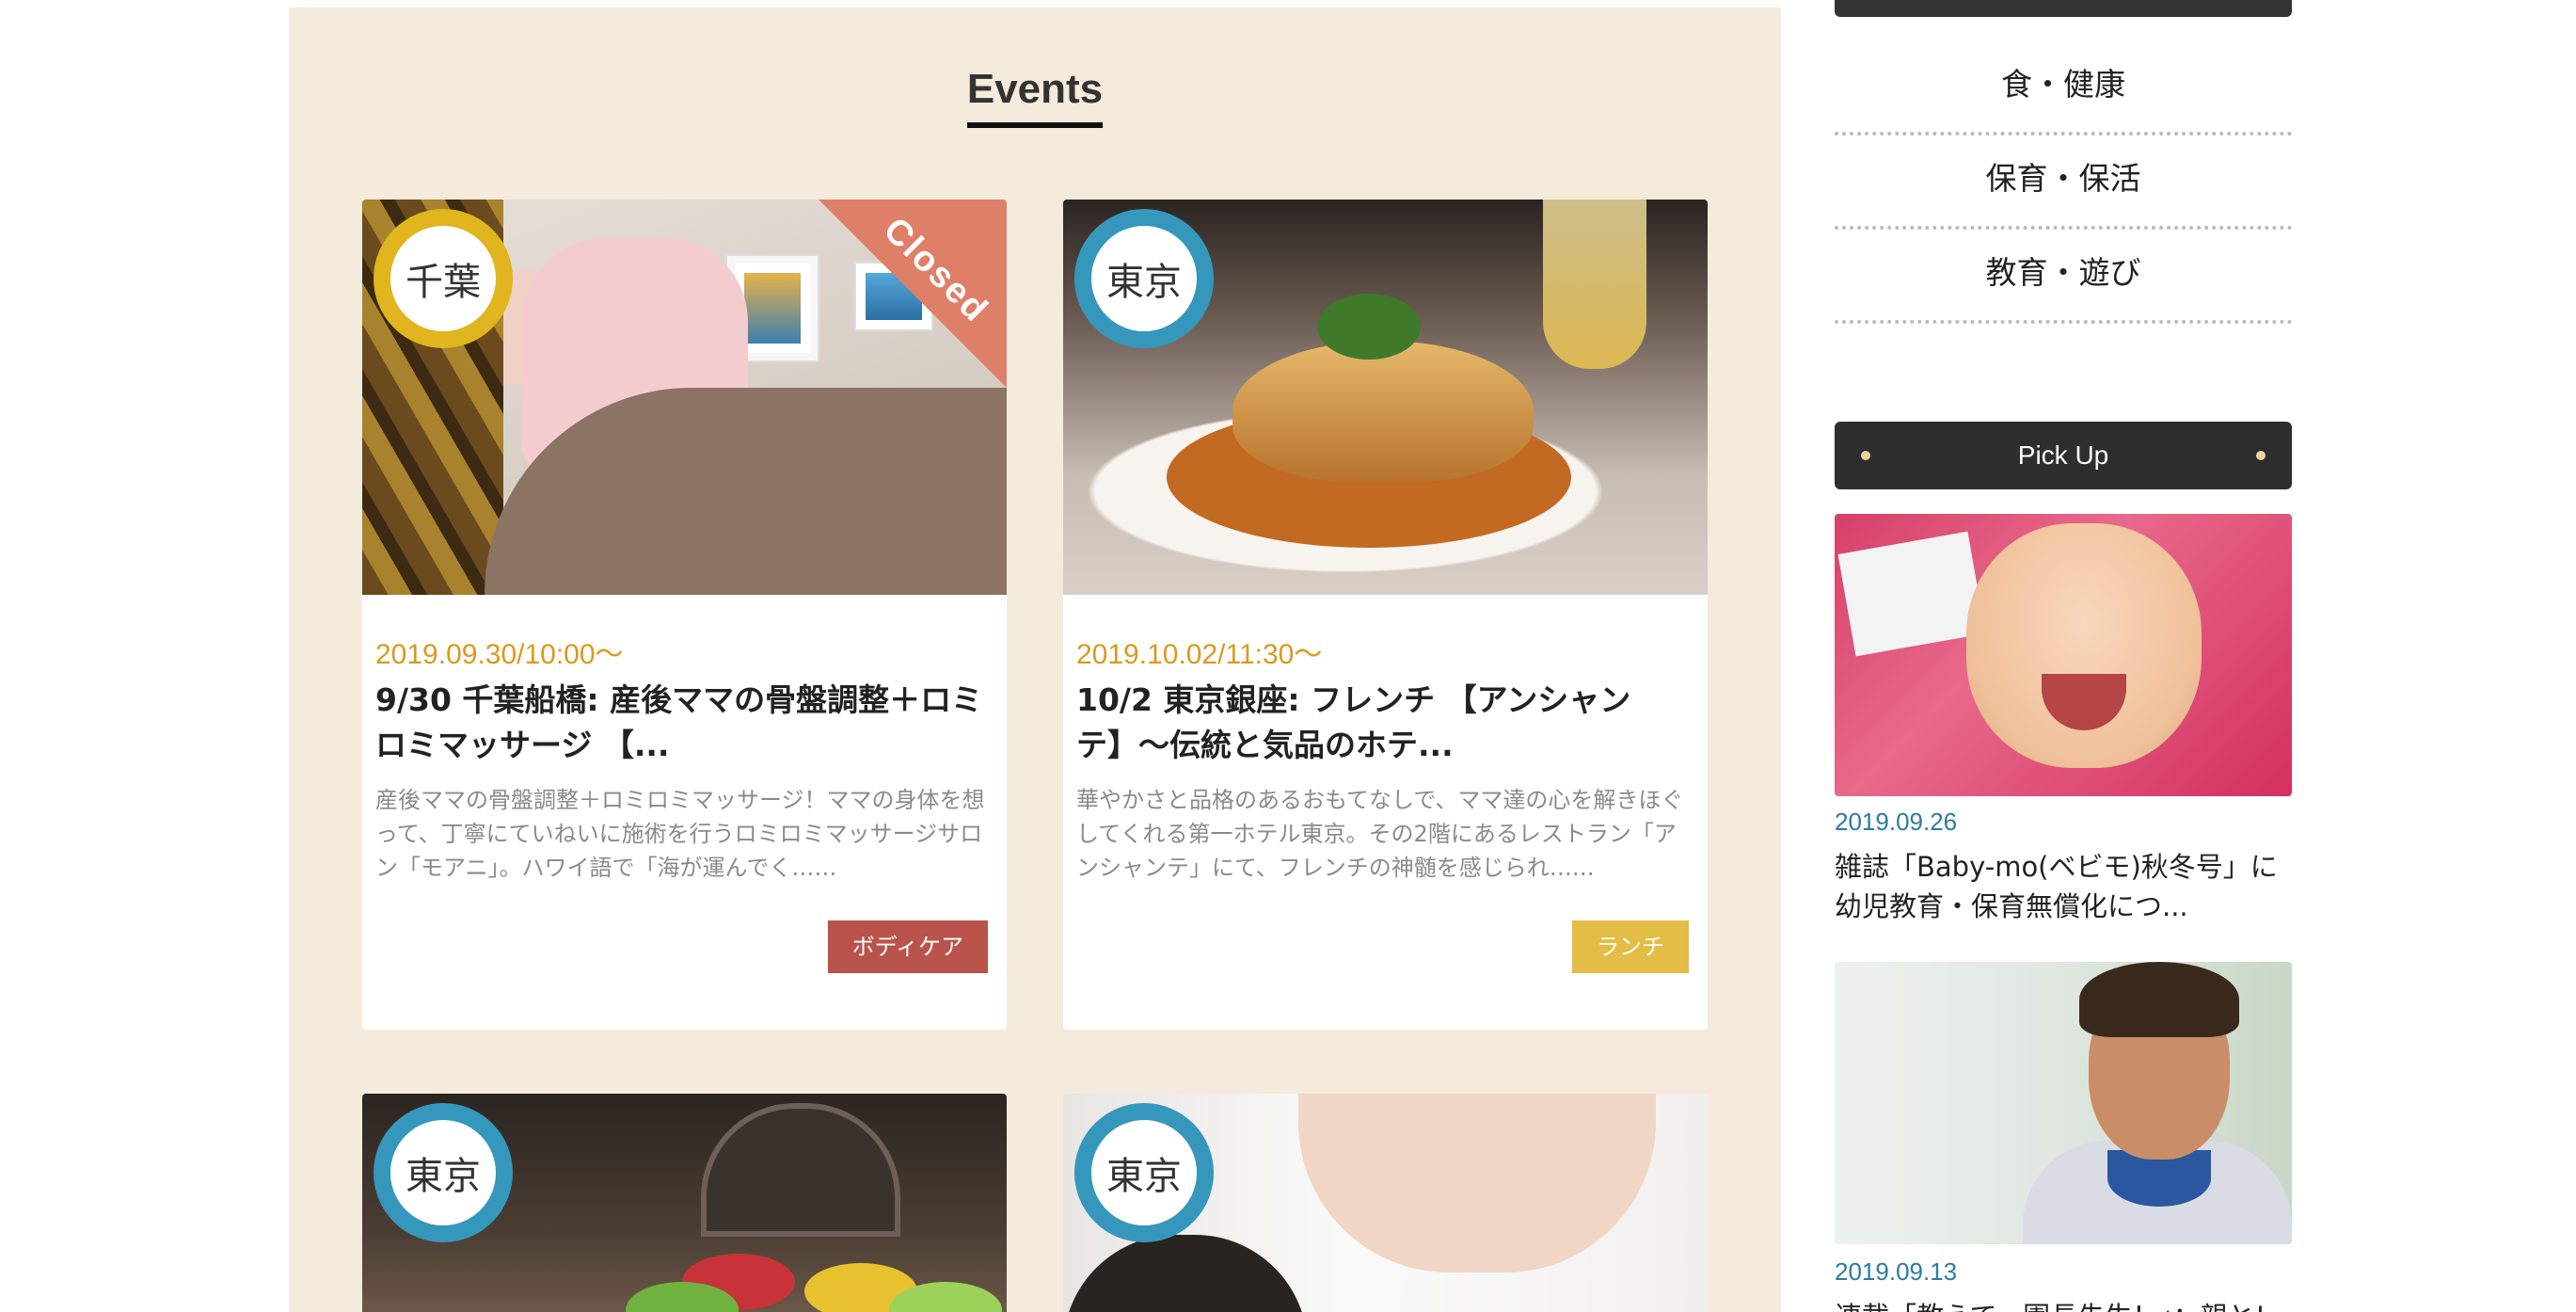  What do you see at coordinates (1897, 822) in the screenshot?
I see `pickup-date: 2019.09.26` at bounding box center [1897, 822].